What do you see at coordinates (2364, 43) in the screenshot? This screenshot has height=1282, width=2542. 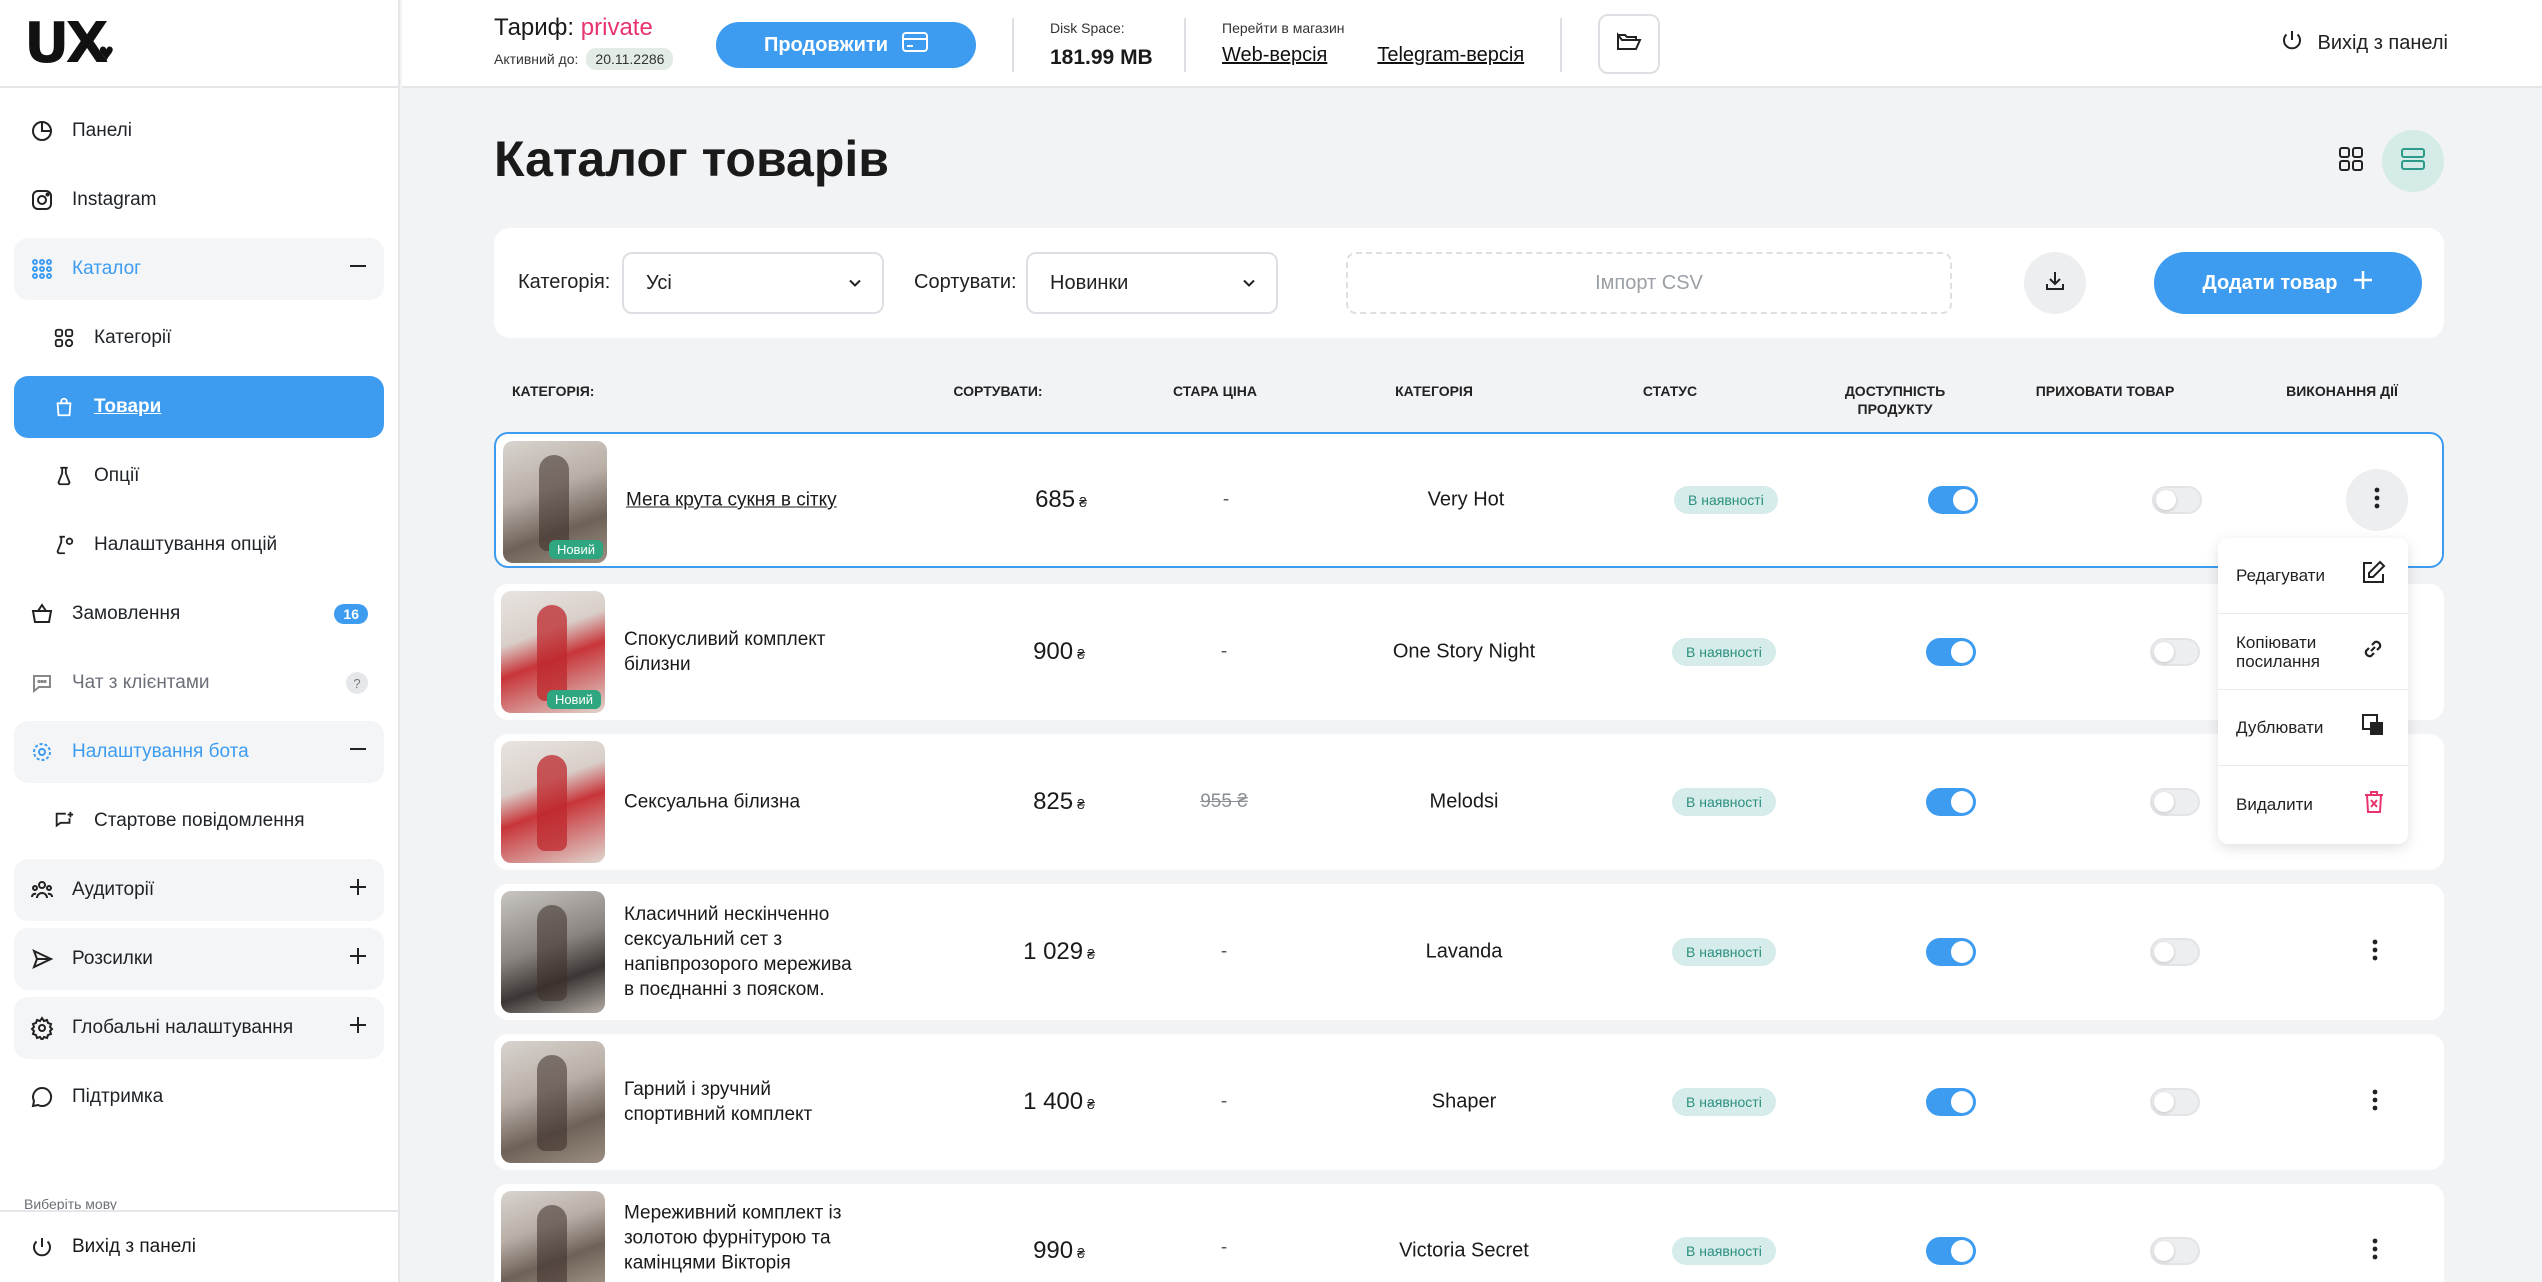 I see `topbar-logout: Вихід з панелі` at bounding box center [2364, 43].